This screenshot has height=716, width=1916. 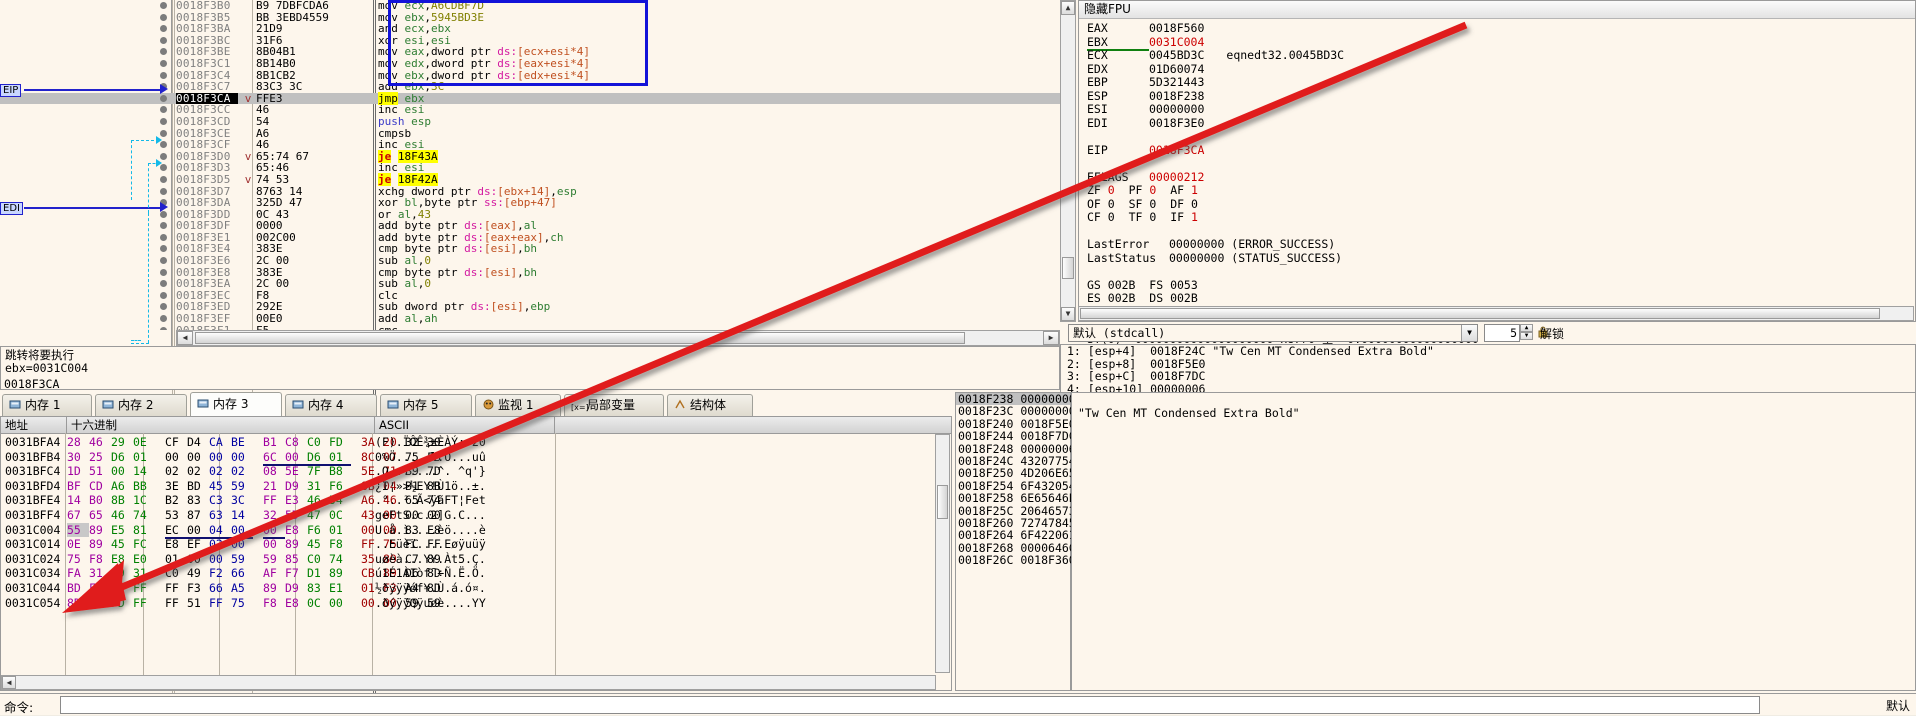 What do you see at coordinates (1497, 258) in the screenshot?
I see `last-error-row: LastStatus 00000000 (STATUS_SUCCESS)` at bounding box center [1497, 258].